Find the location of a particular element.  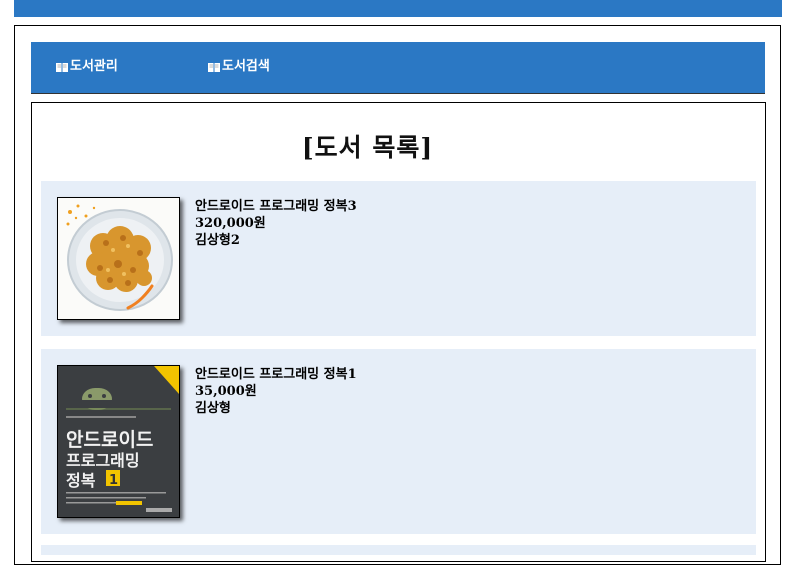

book-price: 35,000원 is located at coordinates (226, 391).